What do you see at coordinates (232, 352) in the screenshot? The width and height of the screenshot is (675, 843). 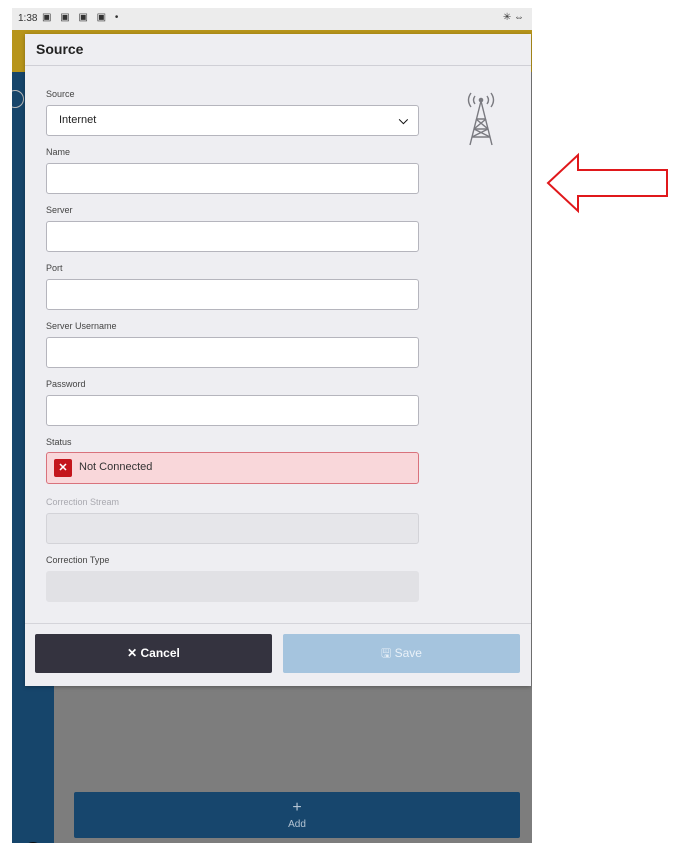 I see `server-username-input` at bounding box center [232, 352].